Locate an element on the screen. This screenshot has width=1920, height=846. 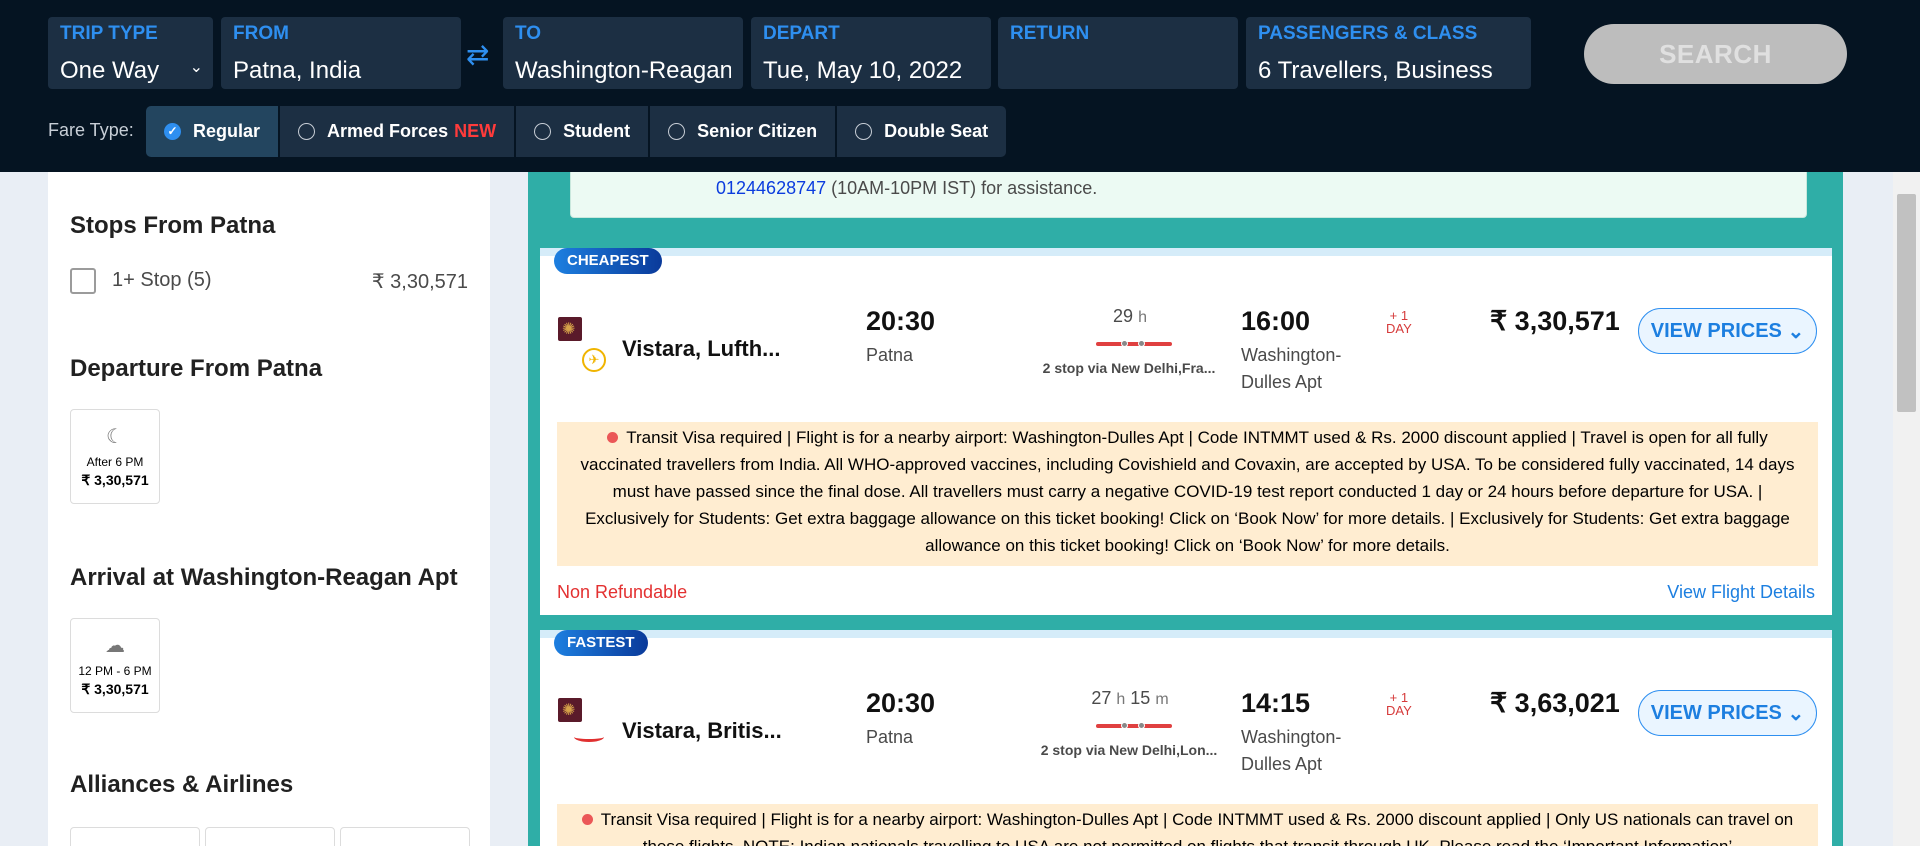
depart-field: DEPART Tue, May 10, 2022 is located at coordinates (871, 53).